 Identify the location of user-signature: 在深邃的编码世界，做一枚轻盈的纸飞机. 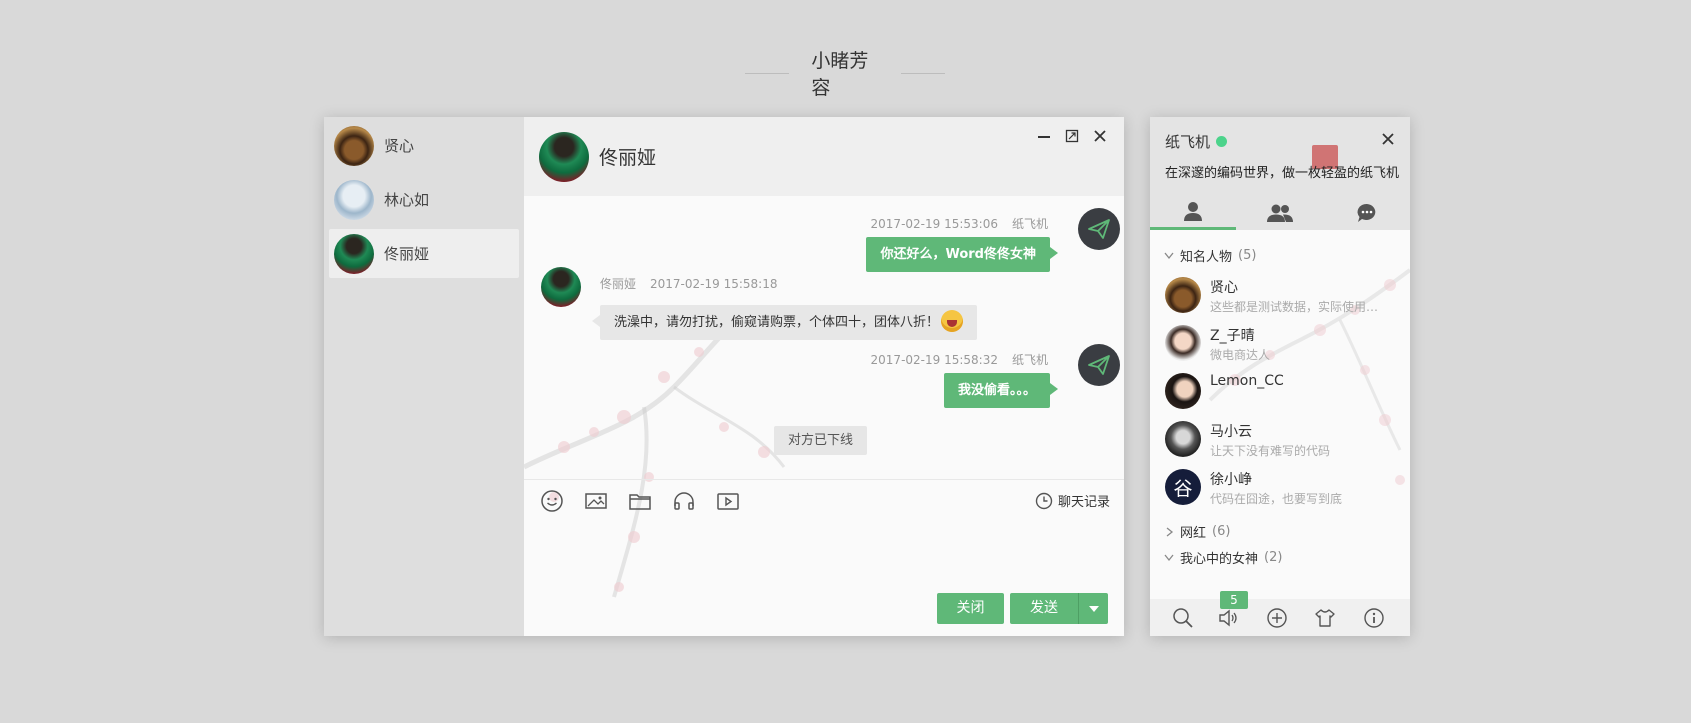
(1282, 171).